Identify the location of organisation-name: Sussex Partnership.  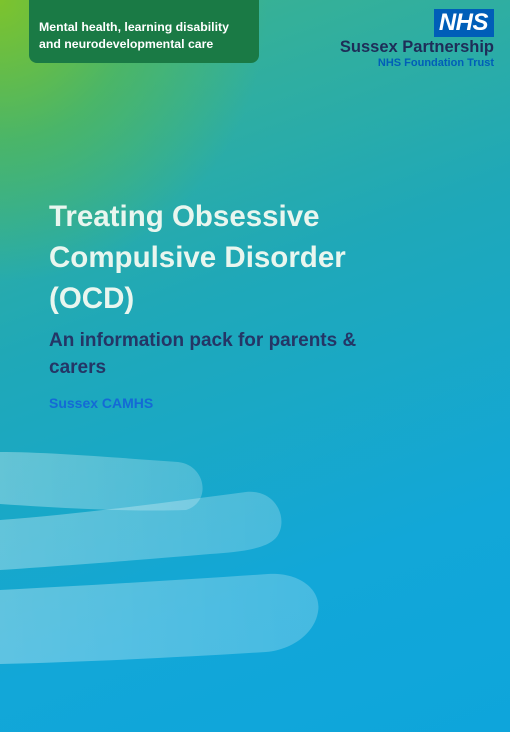
(416, 47).